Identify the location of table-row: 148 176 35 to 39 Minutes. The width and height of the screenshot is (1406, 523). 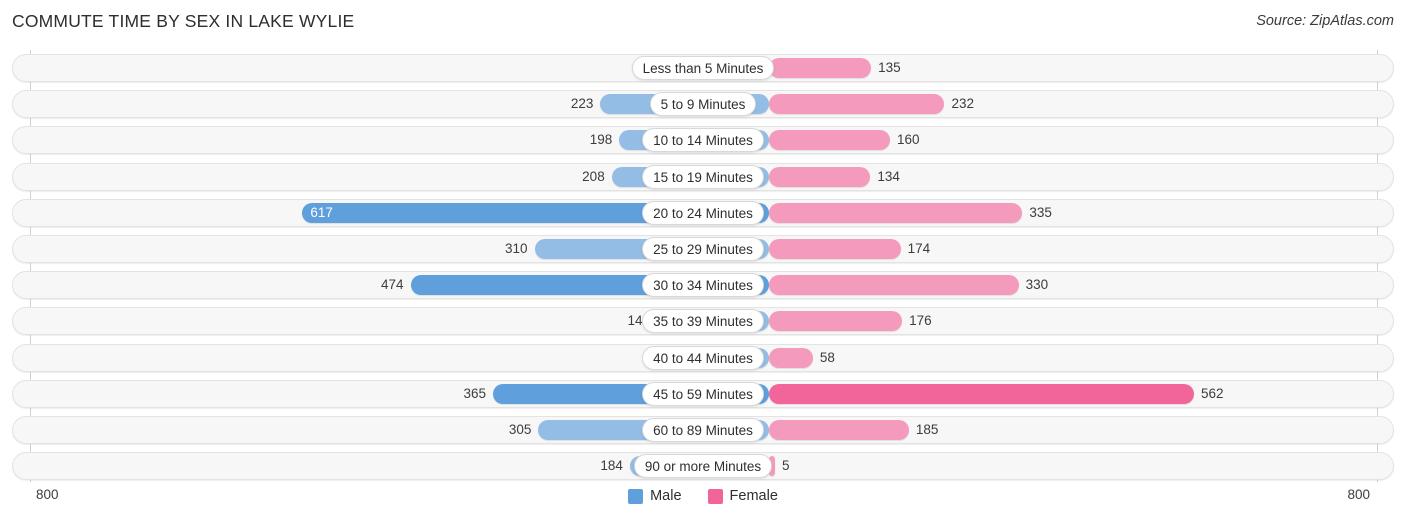
(703, 321).